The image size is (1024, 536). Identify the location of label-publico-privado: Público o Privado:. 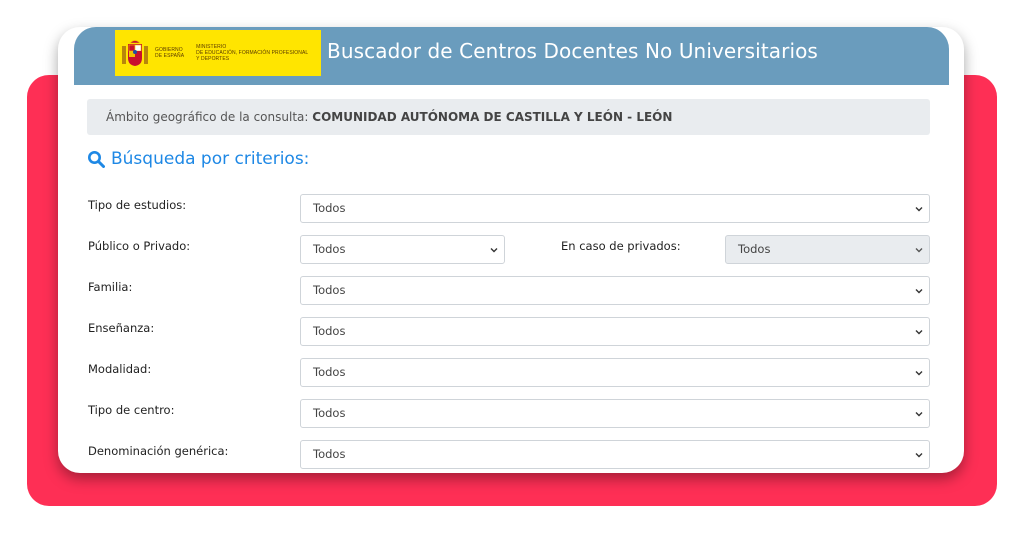
(139, 246).